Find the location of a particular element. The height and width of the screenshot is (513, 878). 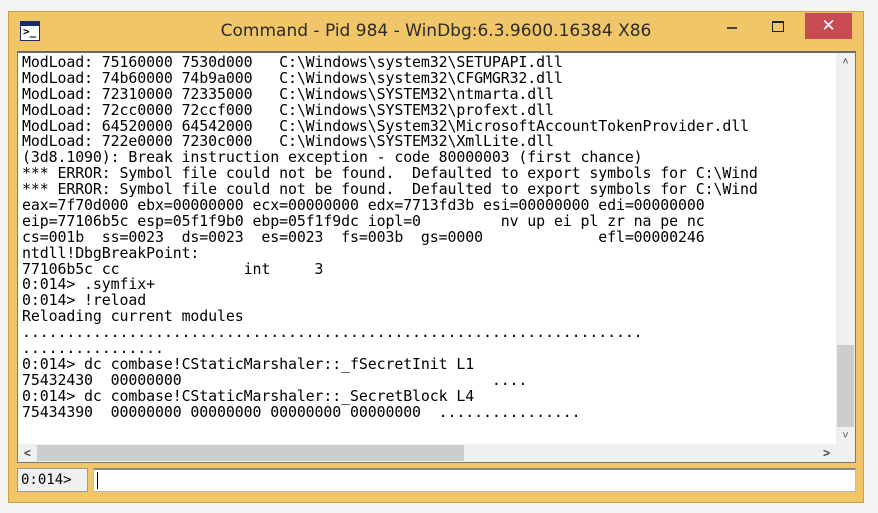

scroll-down-arrow-icon: ˅ is located at coordinates (845, 436).